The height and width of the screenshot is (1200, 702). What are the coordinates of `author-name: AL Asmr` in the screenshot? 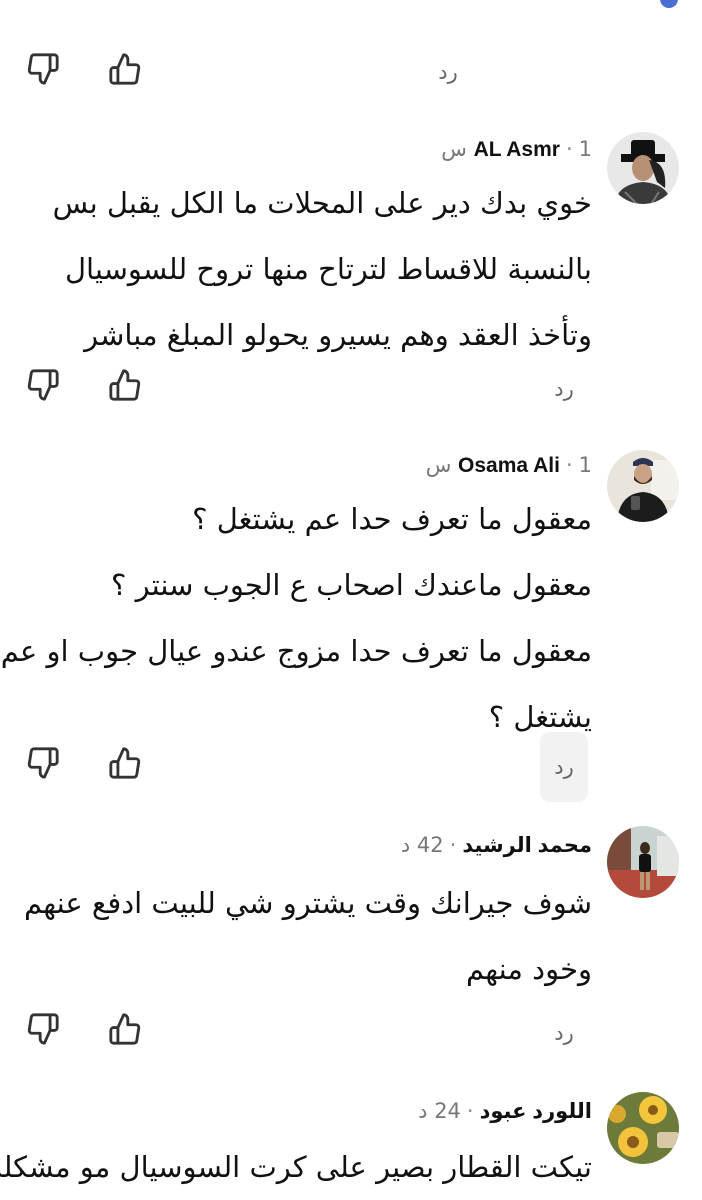 It's located at (517, 149).